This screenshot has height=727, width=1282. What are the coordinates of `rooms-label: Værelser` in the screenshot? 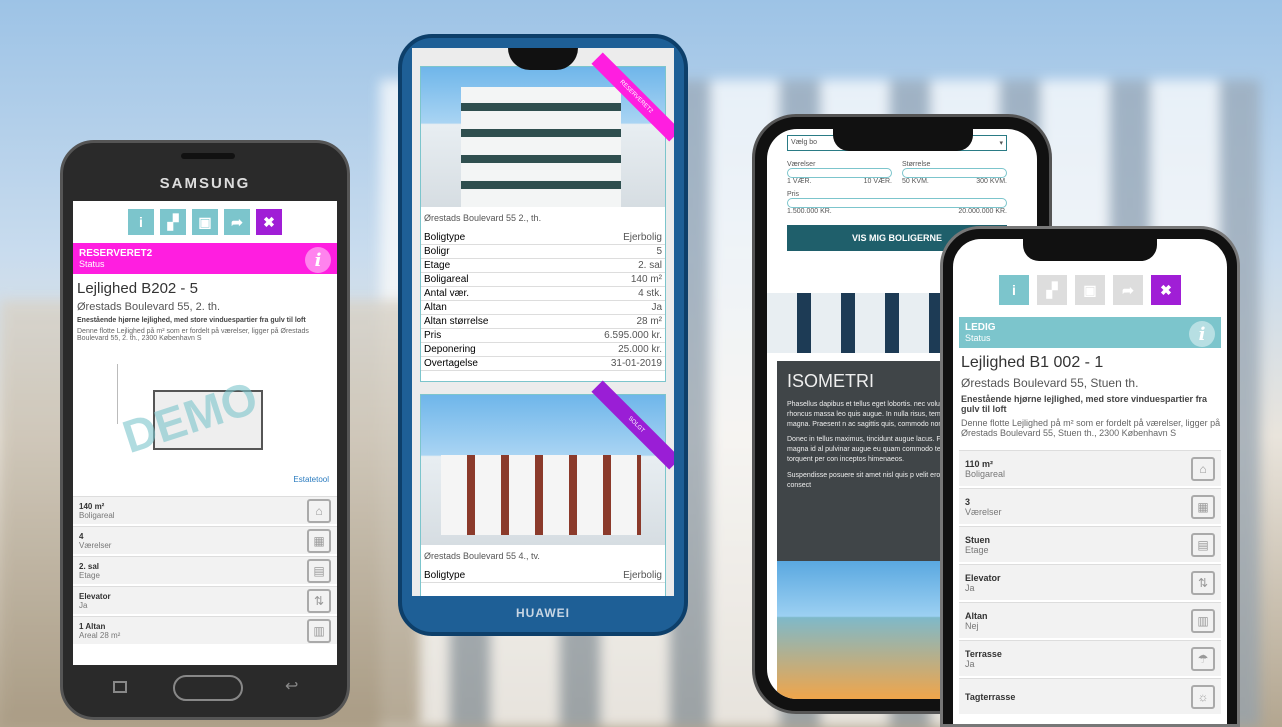 It's located at (801, 164).